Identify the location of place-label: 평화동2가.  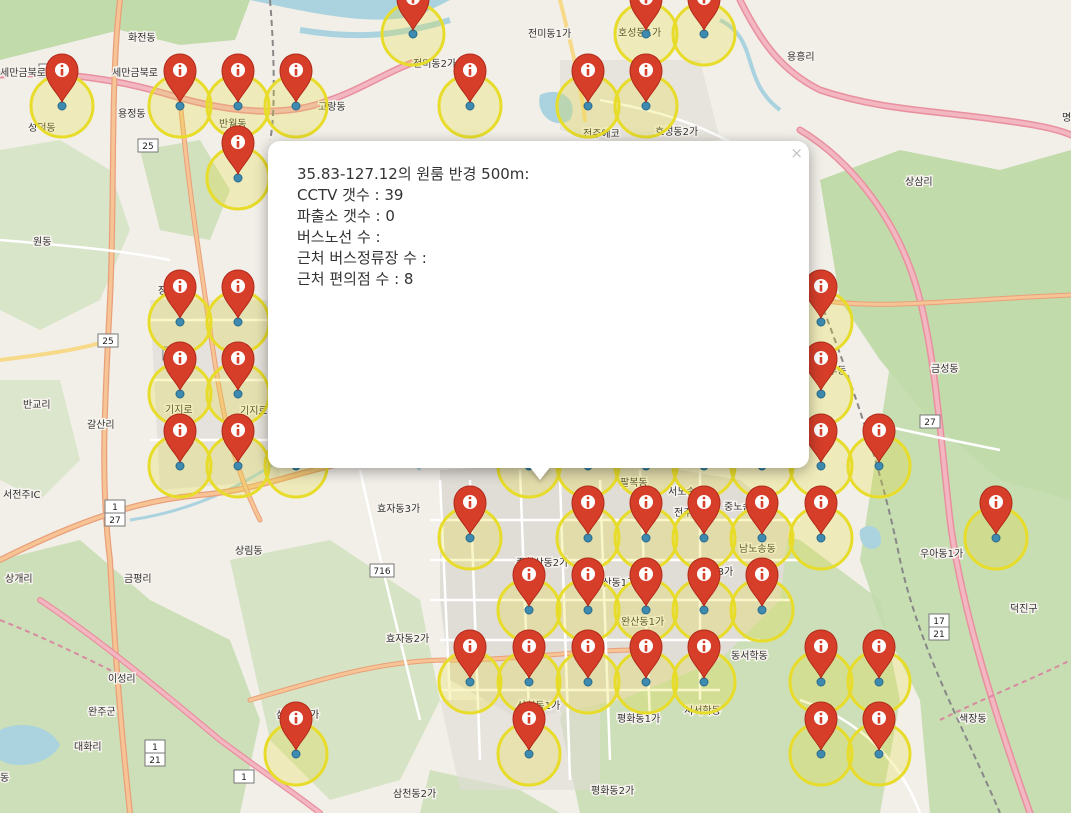
(612, 791).